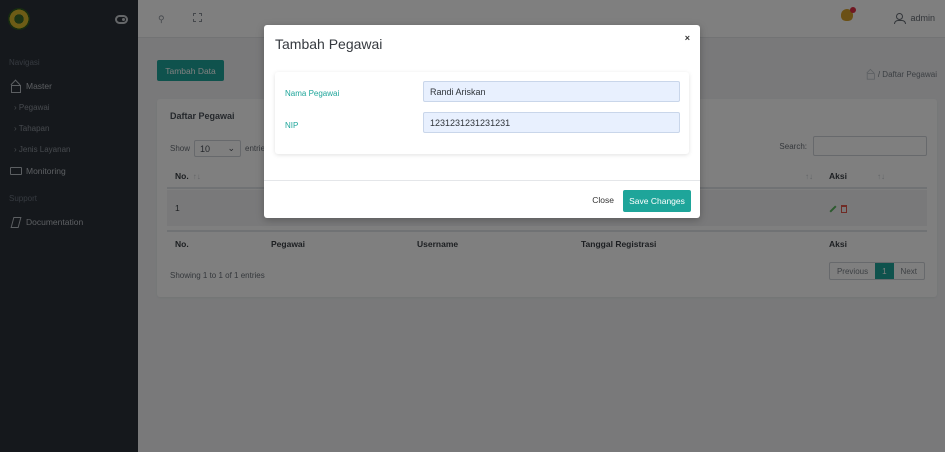  I want to click on modal-footer: Close Save Changes, so click(482, 199).